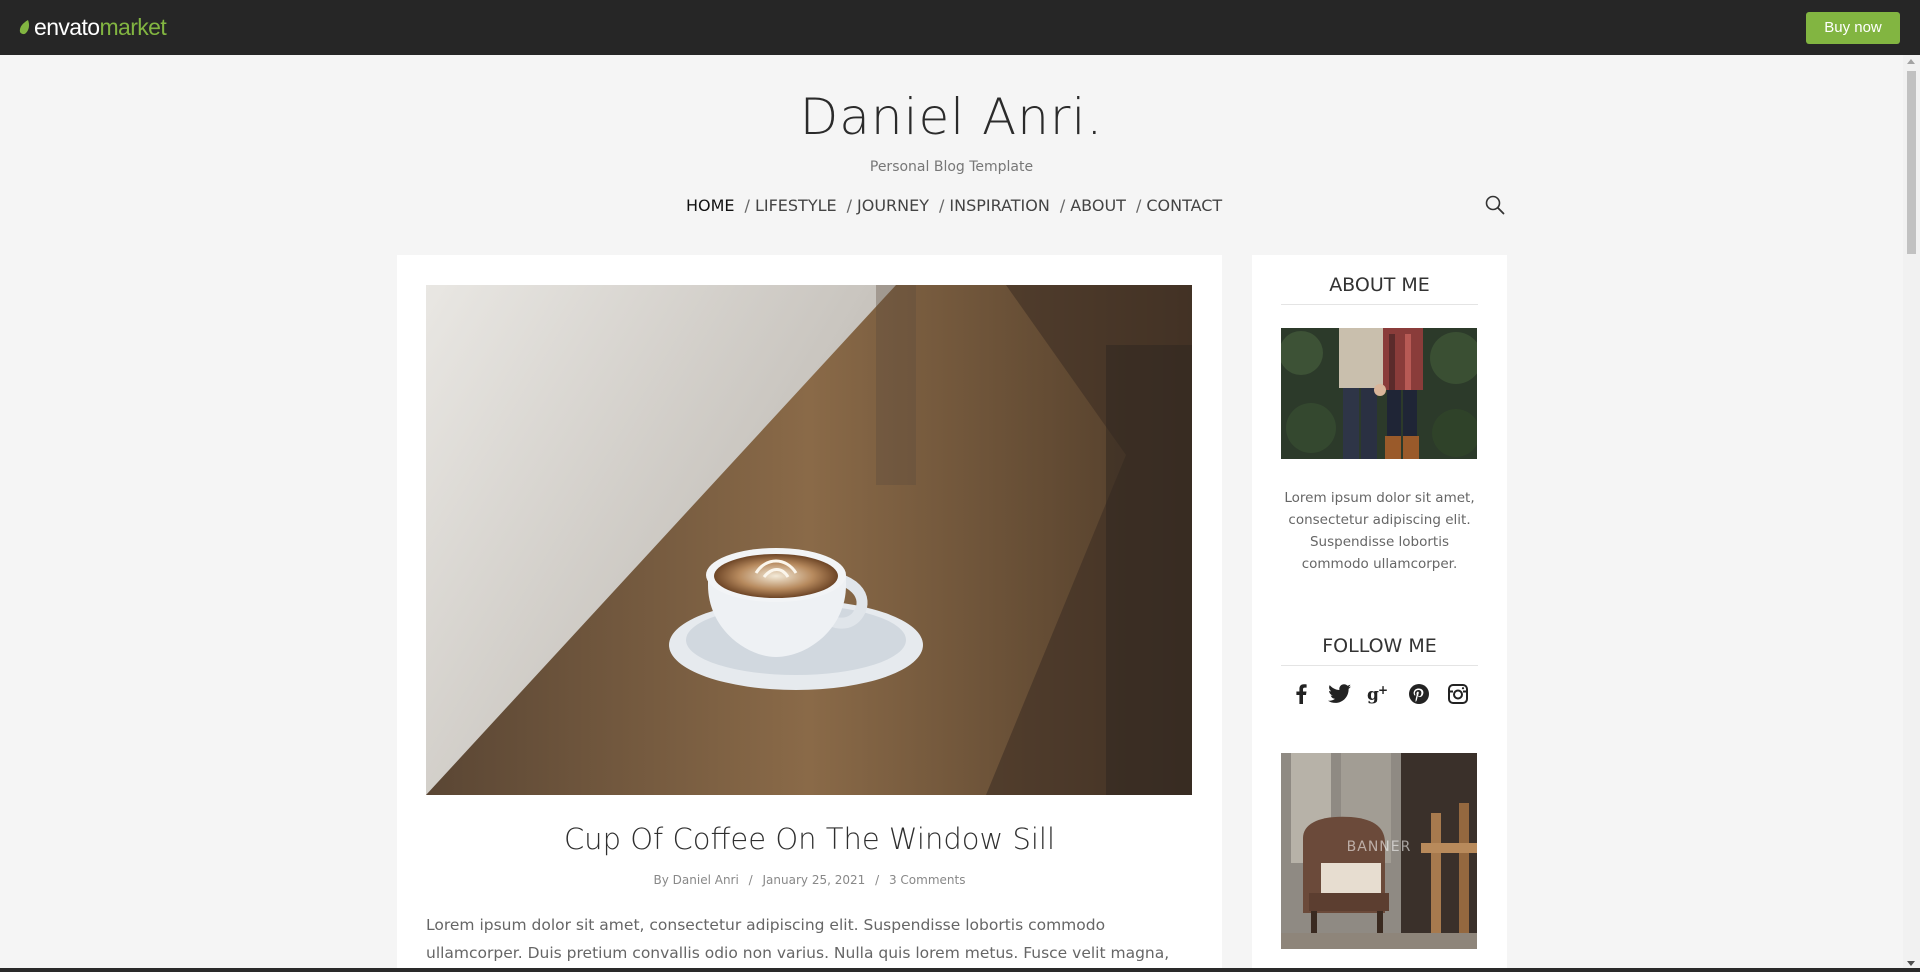 Image resolution: width=1920 pixels, height=972 pixels. Describe the element at coordinates (796, 205) in the screenshot. I see `nav-item-lifestyle: LIFESTYLE` at that location.